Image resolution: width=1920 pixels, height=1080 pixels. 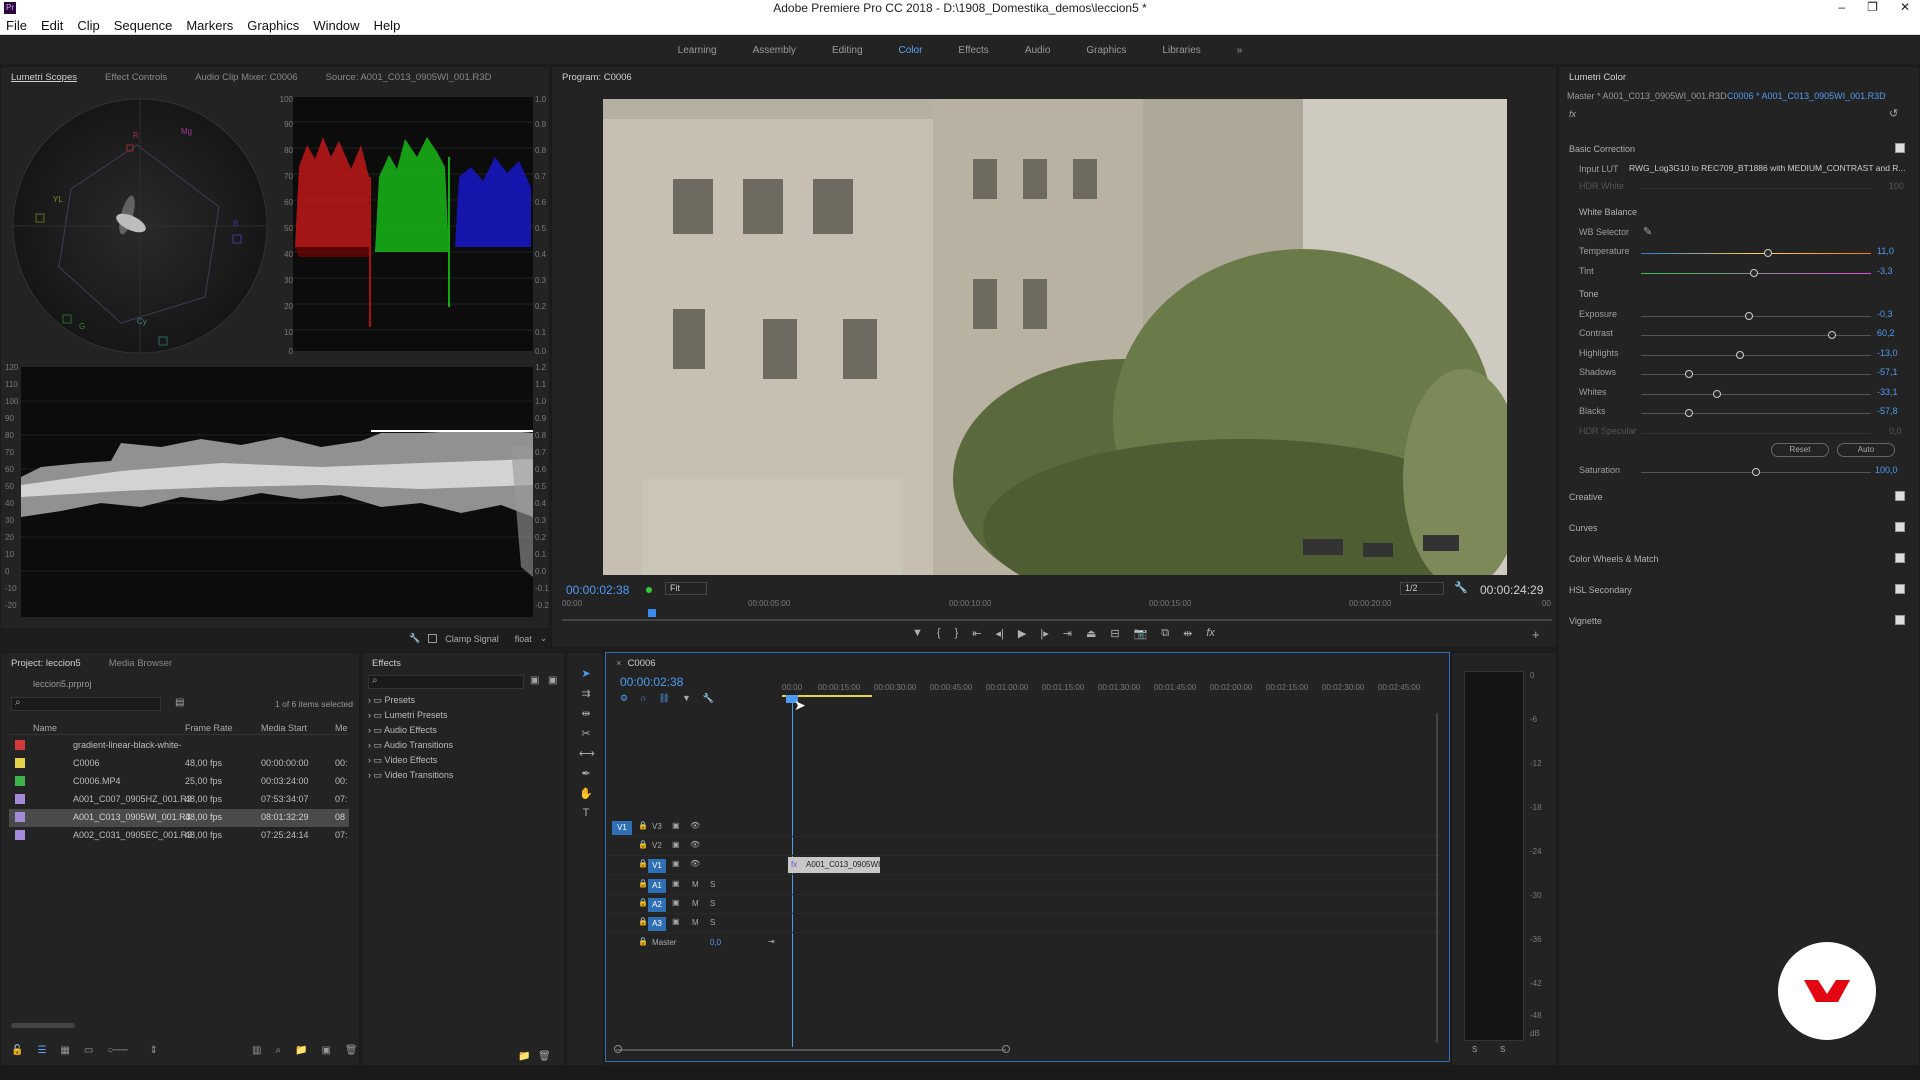 I want to click on settings-wrench-icon: 🔧, so click(x=1461, y=587).